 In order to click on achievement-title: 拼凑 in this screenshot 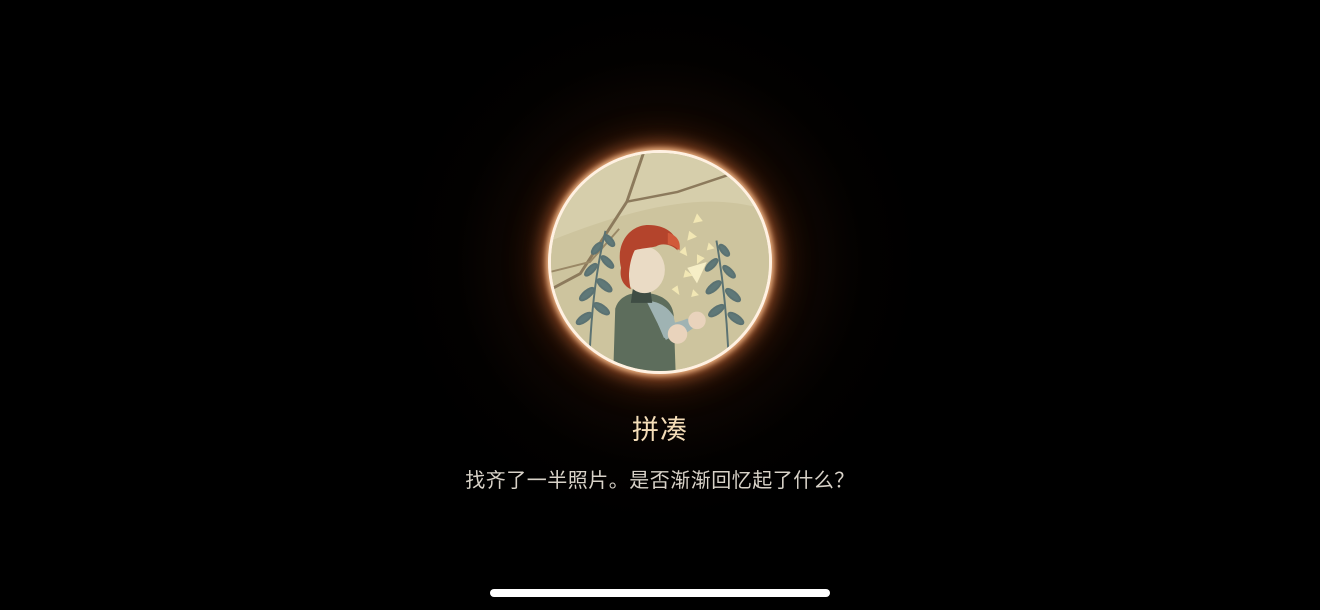, I will do `click(660, 430)`.